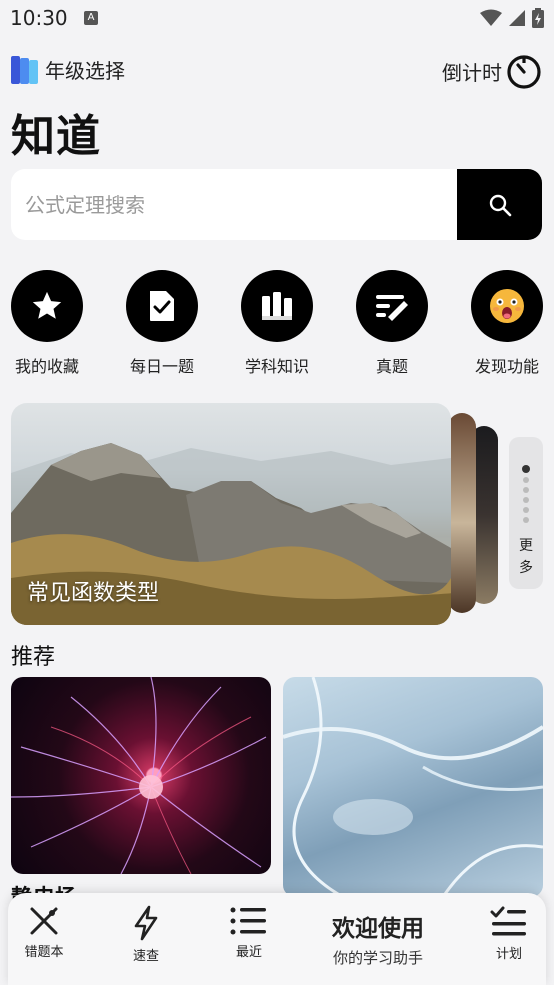 This screenshot has height=985, width=554. What do you see at coordinates (526, 469) in the screenshot?
I see `page-indicator-dot-active` at bounding box center [526, 469].